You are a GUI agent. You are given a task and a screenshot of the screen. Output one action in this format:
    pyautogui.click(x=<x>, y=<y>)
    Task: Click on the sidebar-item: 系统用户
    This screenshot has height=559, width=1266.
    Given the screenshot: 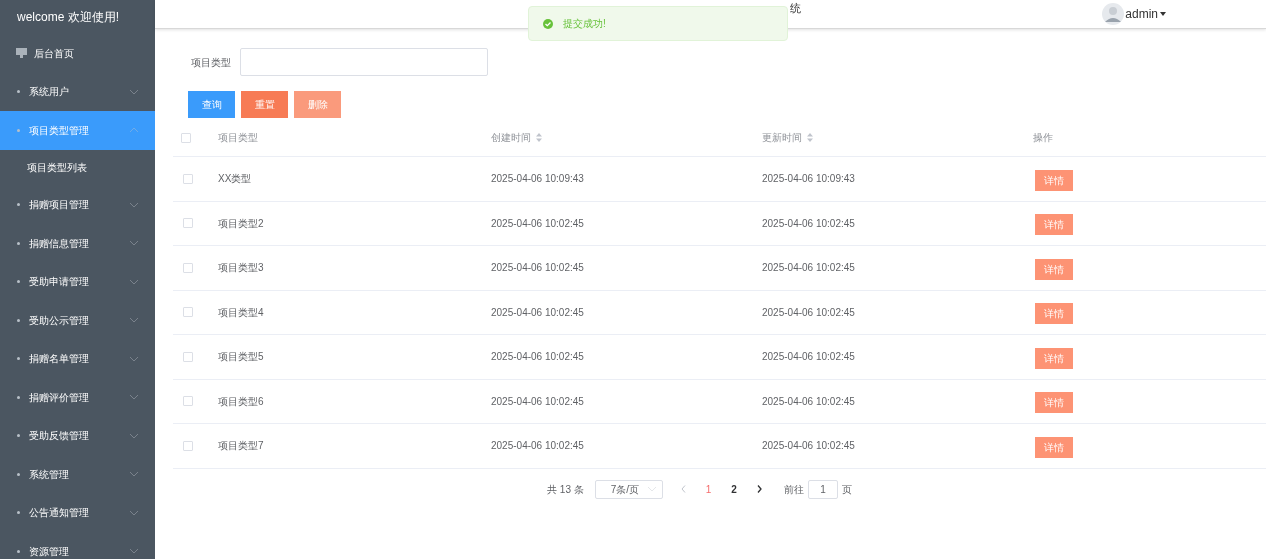 What is the action you would take?
    pyautogui.click(x=77, y=91)
    